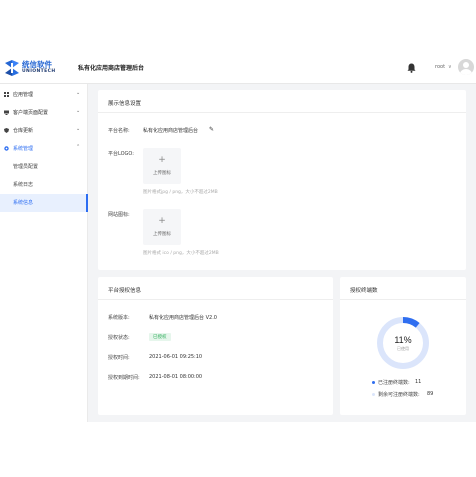 The height and width of the screenshot is (477, 476). Describe the element at coordinates (39, 71) in the screenshot. I see `brand-name-en: UNIONTECH` at that location.